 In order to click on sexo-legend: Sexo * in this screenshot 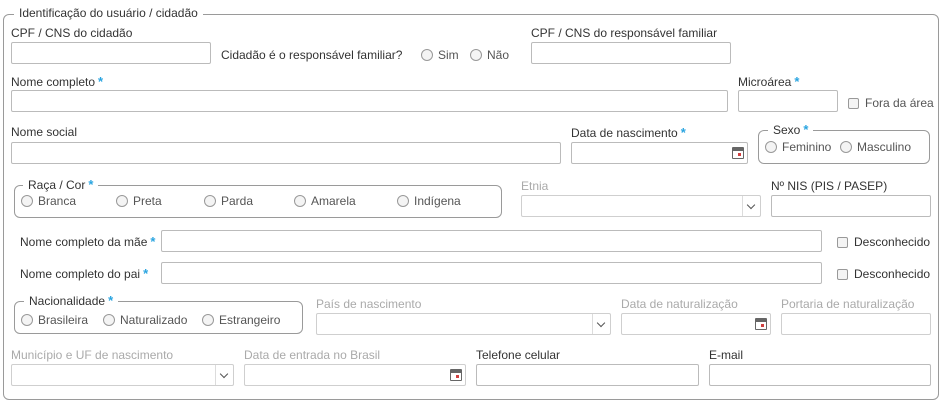, I will do `click(791, 129)`.